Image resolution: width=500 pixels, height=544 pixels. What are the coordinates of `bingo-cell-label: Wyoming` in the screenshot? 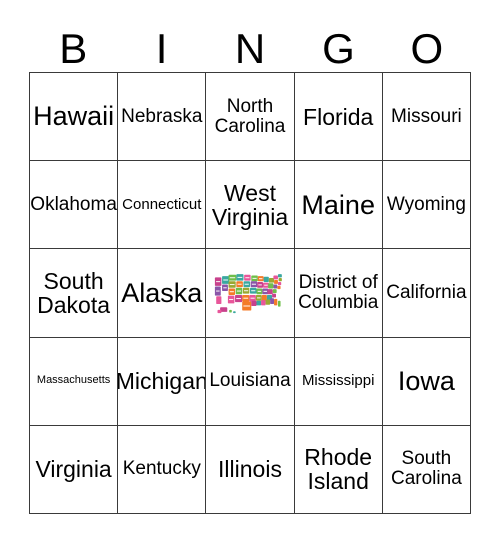 It's located at (426, 204).